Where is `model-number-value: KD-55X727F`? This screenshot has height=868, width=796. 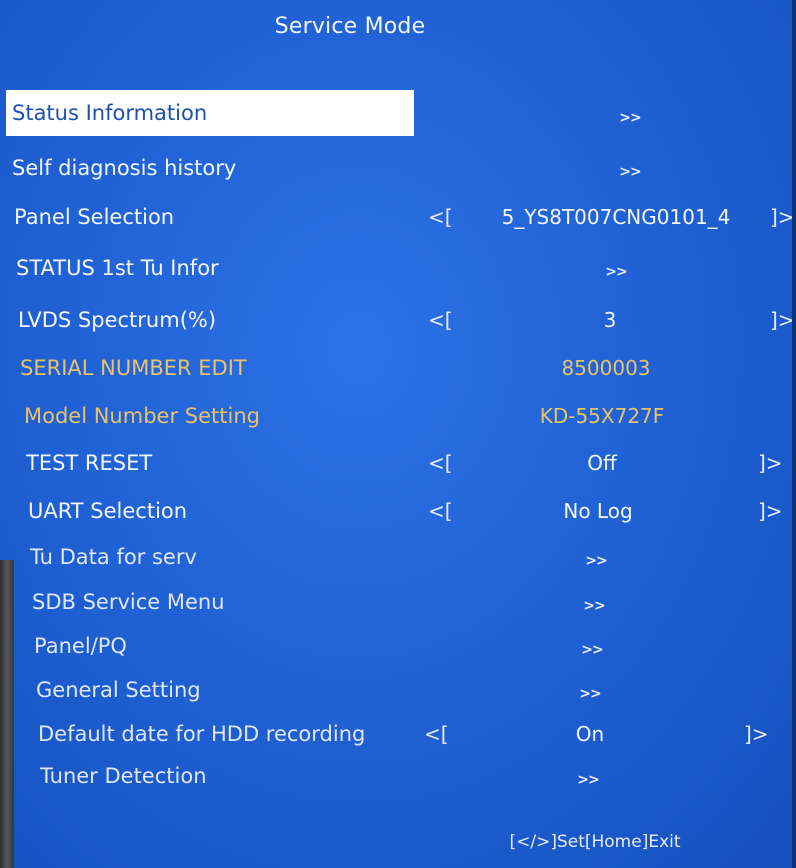
model-number-value: KD-55X727F is located at coordinates (602, 416).